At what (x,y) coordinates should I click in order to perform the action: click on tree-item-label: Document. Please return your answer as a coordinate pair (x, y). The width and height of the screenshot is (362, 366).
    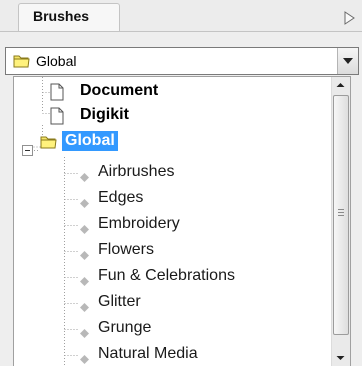
    Looking at the image, I should click on (119, 90).